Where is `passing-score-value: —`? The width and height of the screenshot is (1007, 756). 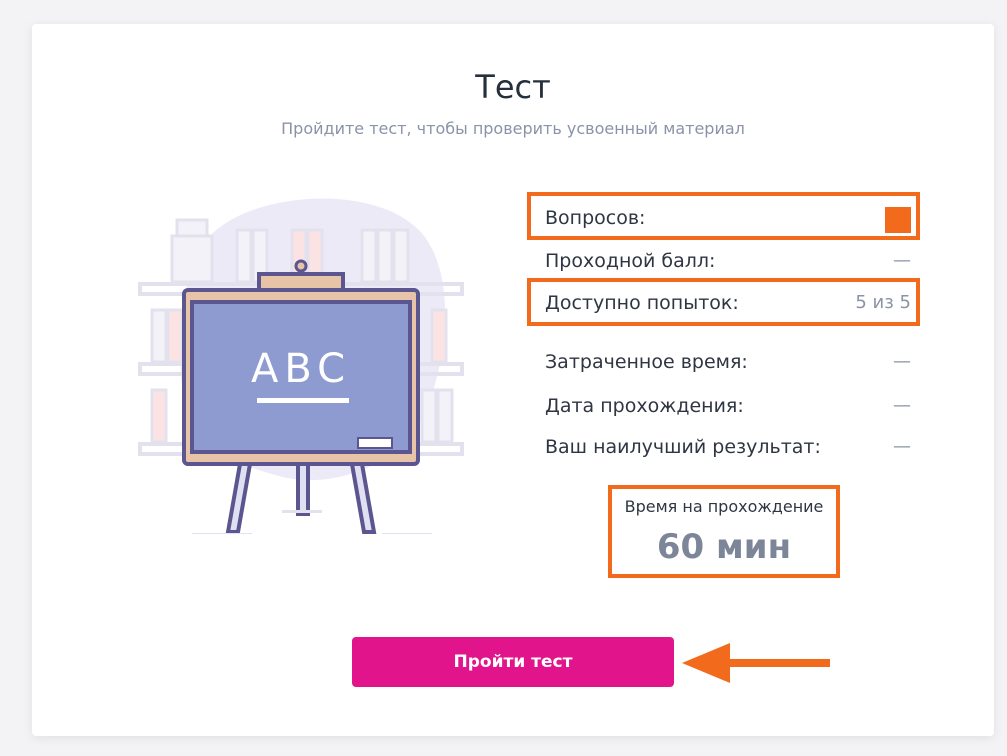 passing-score-value: — is located at coordinates (902, 260).